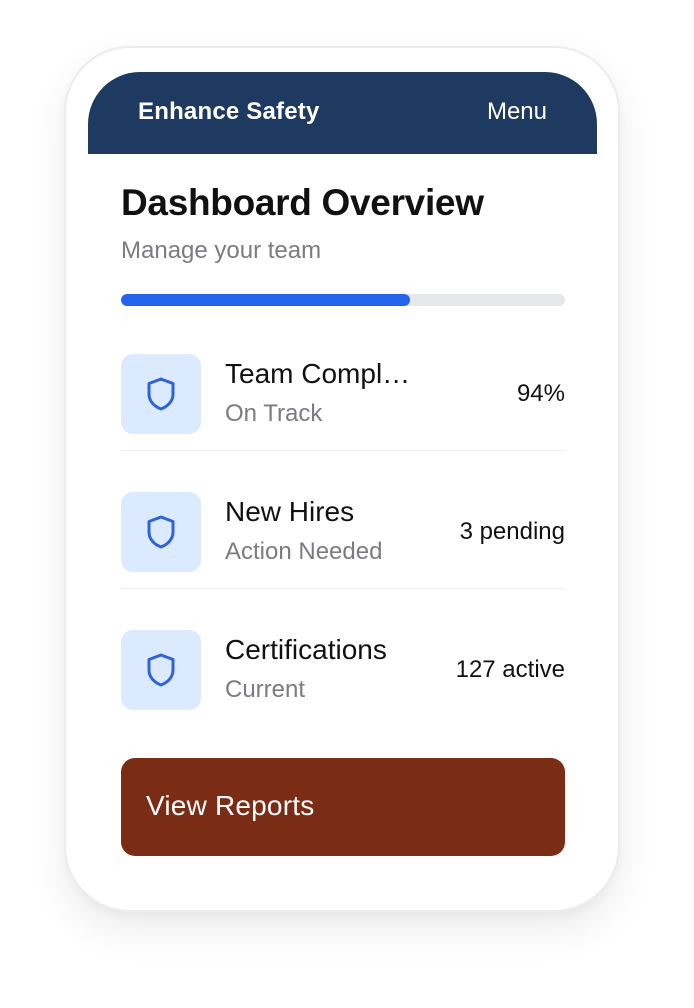 The width and height of the screenshot is (694, 1008). Describe the element at coordinates (343, 807) in the screenshot. I see `view-reports-button: View Reports` at that location.